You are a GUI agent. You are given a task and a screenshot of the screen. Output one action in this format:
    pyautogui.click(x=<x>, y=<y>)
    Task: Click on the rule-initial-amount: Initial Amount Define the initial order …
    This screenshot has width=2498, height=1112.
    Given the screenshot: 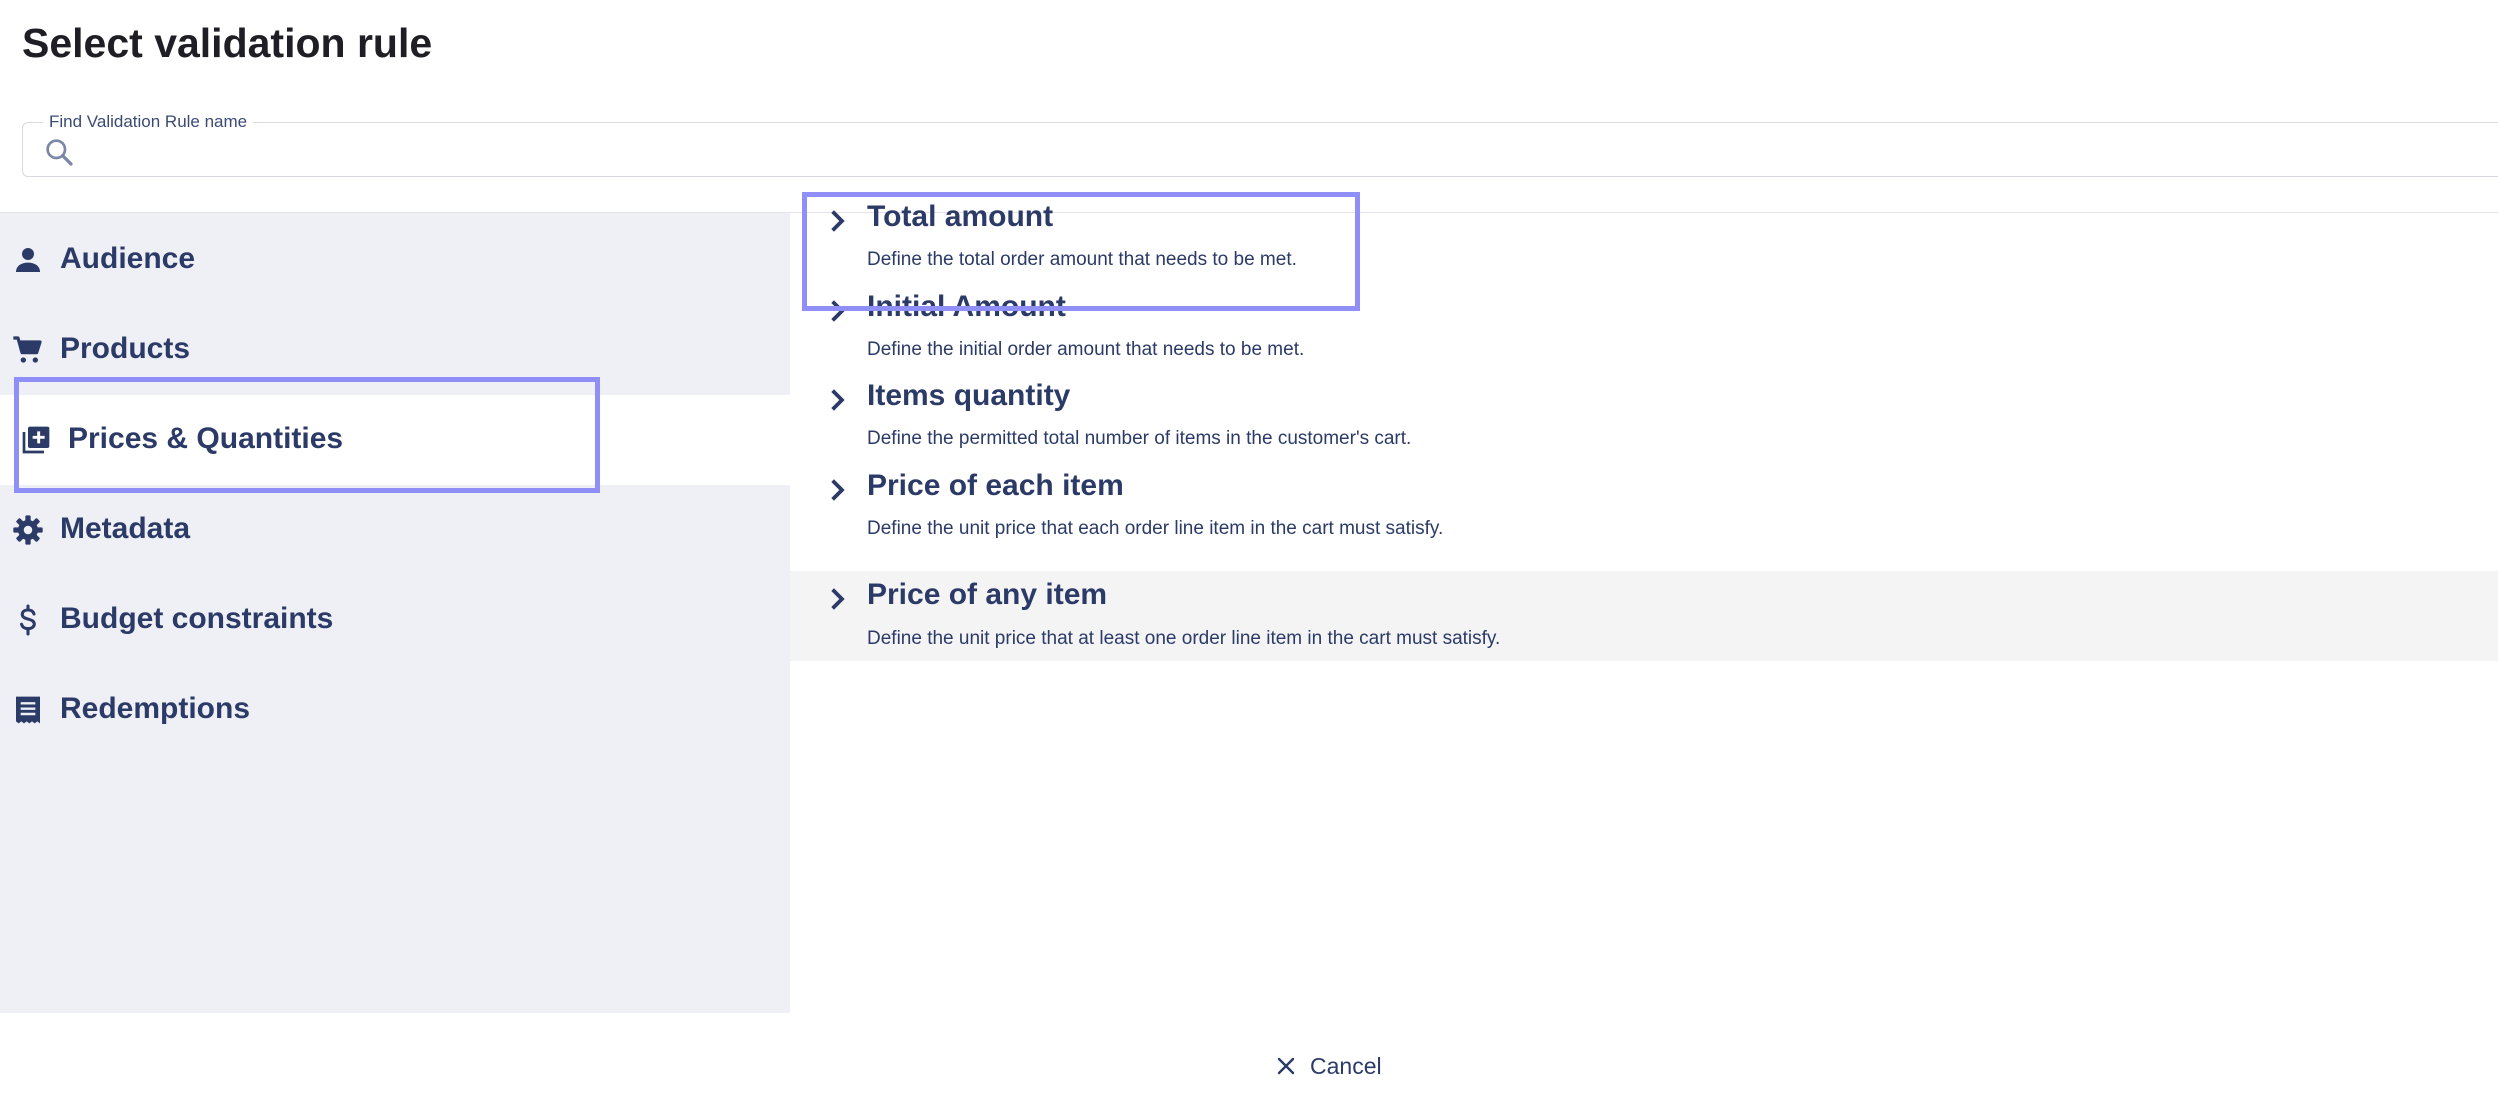 What is the action you would take?
    pyautogui.click(x=1644, y=327)
    